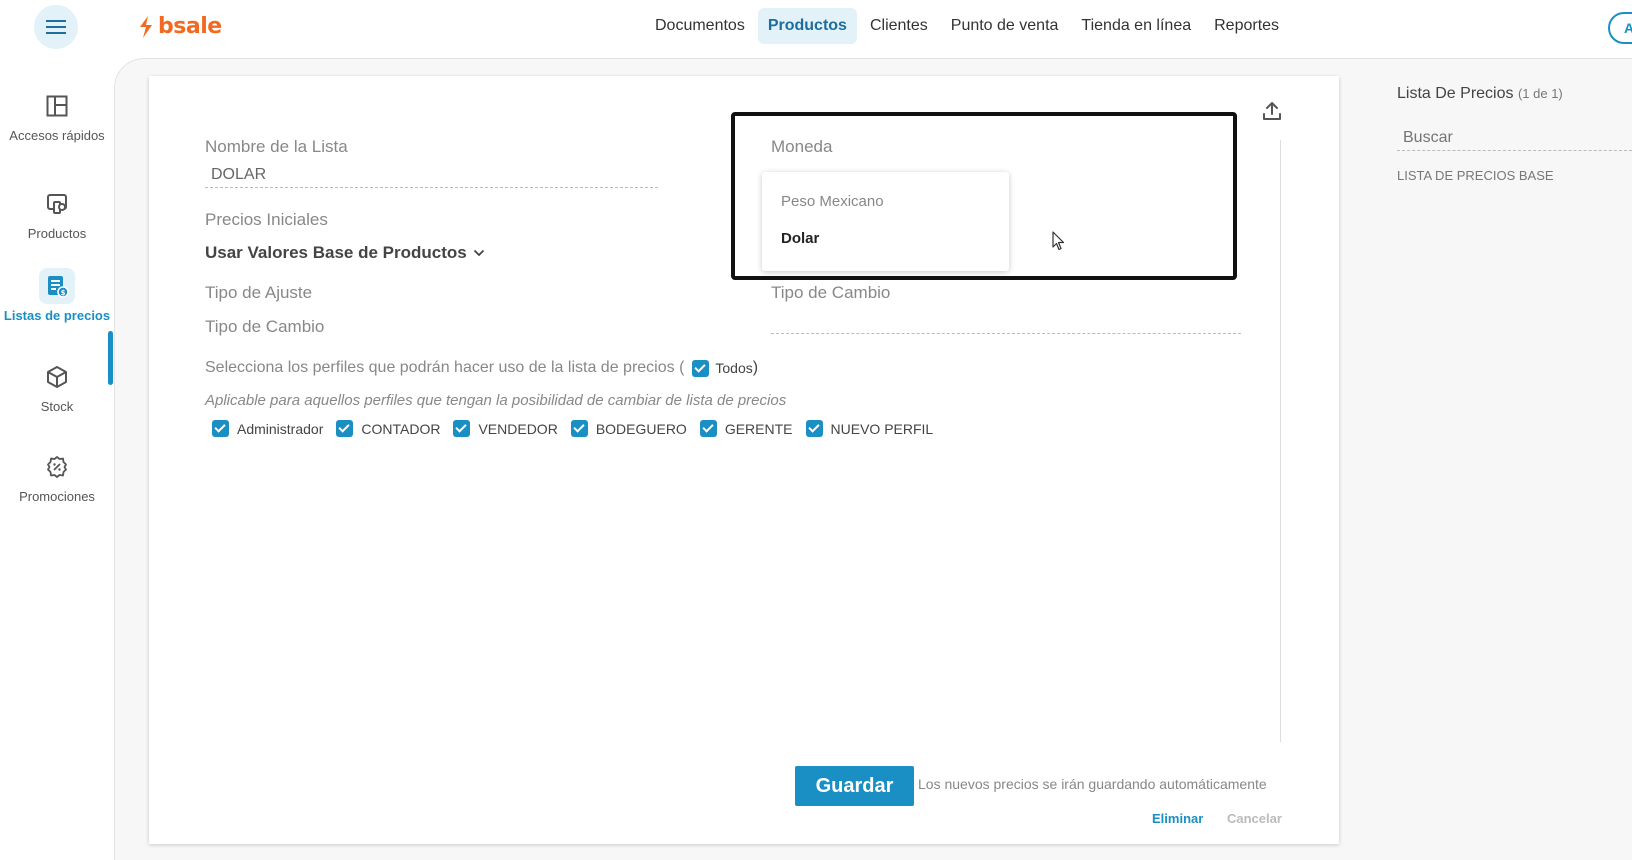 This screenshot has height=860, width=1632. I want to click on profile-label: Administrador, so click(280, 428).